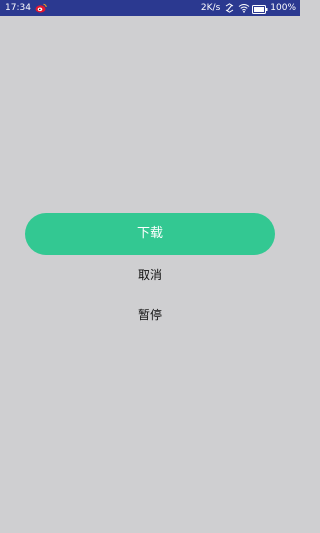  What do you see at coordinates (150, 315) in the screenshot?
I see `pause-button: 暂停` at bounding box center [150, 315].